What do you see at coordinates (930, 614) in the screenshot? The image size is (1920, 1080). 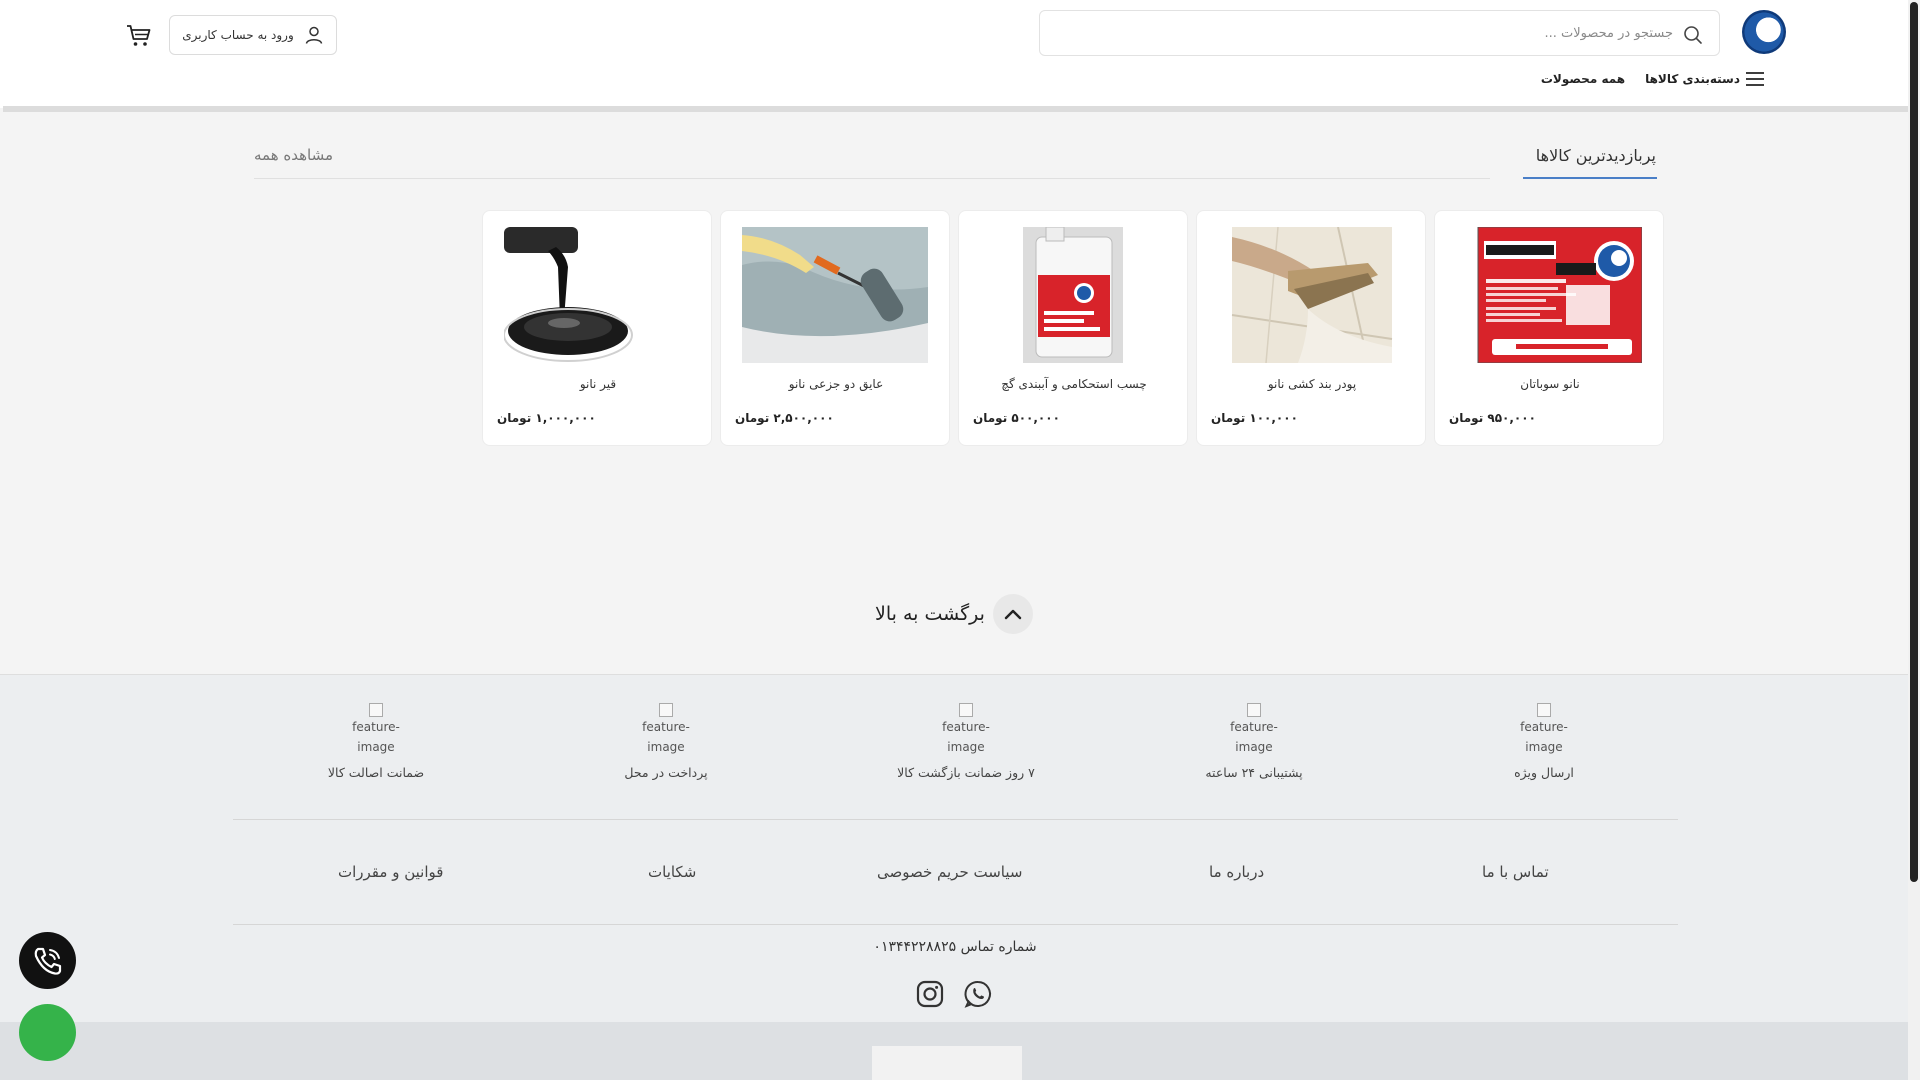 I see `back-to-top-label: برگشت به بالا` at bounding box center [930, 614].